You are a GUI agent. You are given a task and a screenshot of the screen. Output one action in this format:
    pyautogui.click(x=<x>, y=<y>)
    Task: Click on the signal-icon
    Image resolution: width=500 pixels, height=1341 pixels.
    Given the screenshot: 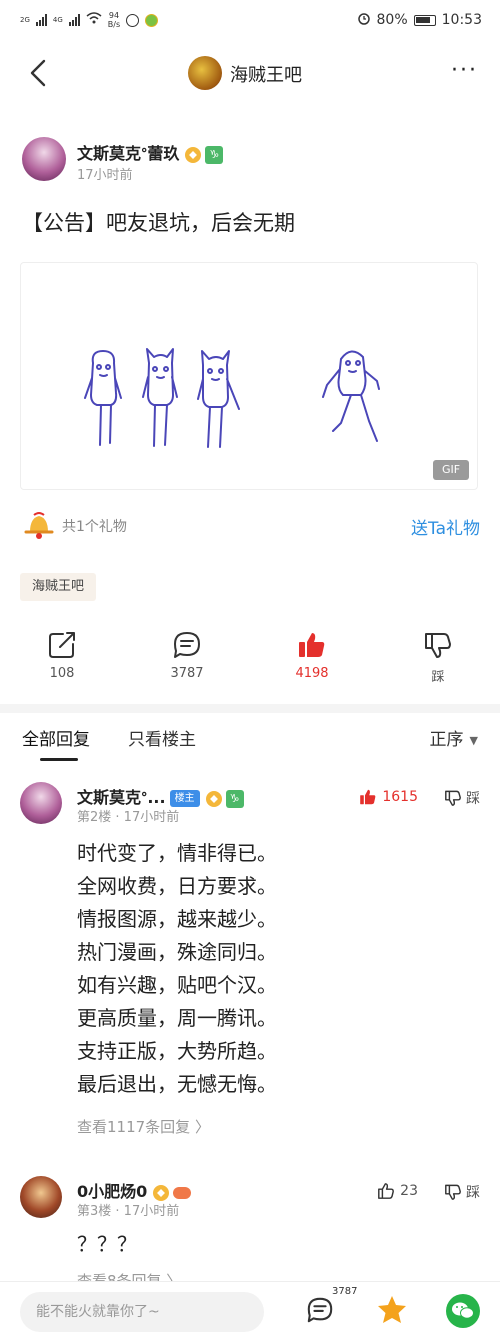 What is the action you would take?
    pyautogui.click(x=41, y=20)
    